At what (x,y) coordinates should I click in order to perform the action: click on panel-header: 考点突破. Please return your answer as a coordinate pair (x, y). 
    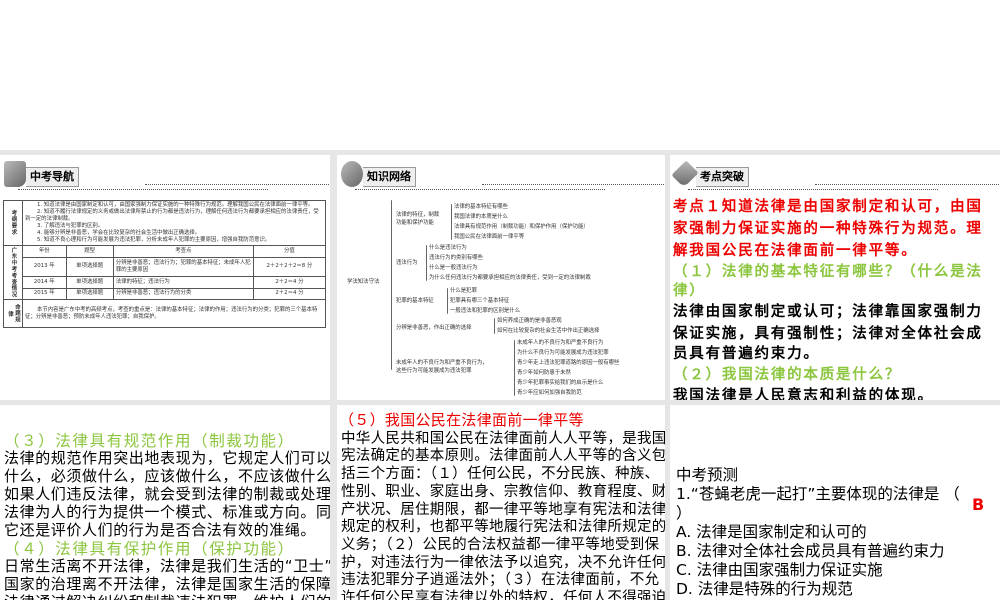
    Looking at the image, I should click on (710, 173).